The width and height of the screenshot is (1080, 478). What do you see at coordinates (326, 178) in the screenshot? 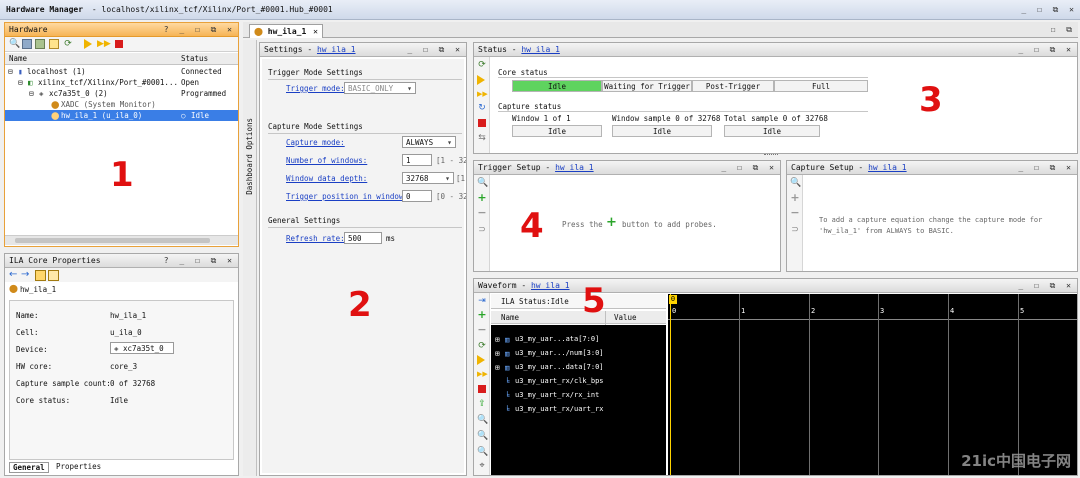
I see `depth-label: Window data depth:` at bounding box center [326, 178].